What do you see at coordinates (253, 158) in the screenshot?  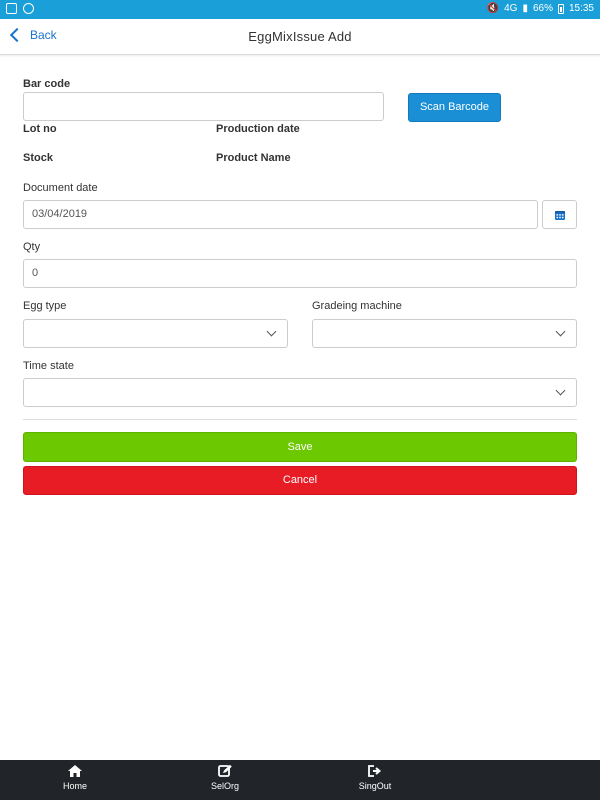 I see `product-name-label: Product Name` at bounding box center [253, 158].